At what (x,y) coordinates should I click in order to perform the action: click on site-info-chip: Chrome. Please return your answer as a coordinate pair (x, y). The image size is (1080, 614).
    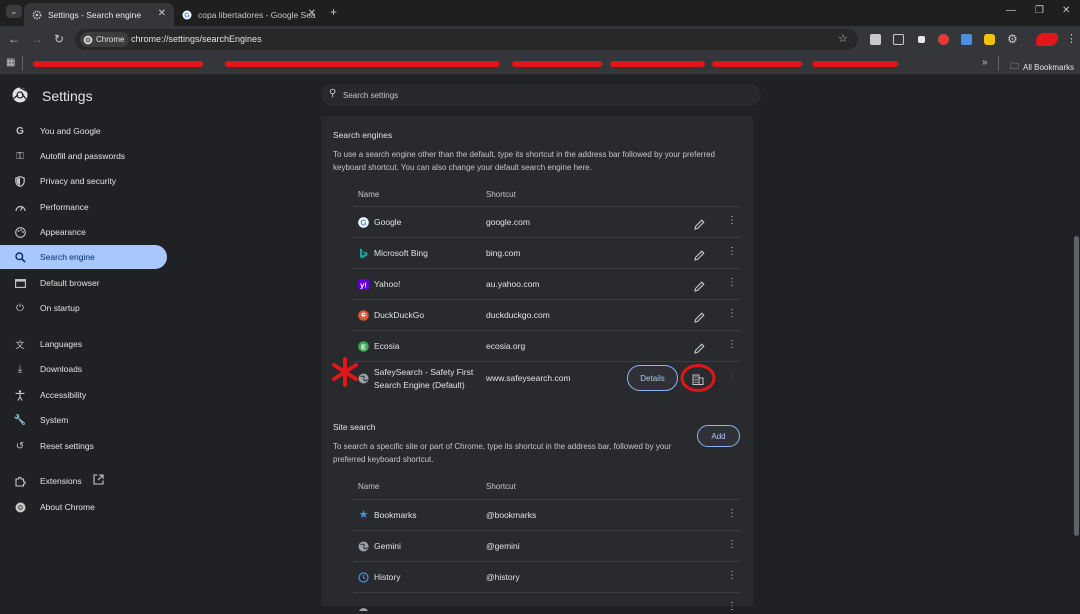
    Looking at the image, I should click on (105, 39).